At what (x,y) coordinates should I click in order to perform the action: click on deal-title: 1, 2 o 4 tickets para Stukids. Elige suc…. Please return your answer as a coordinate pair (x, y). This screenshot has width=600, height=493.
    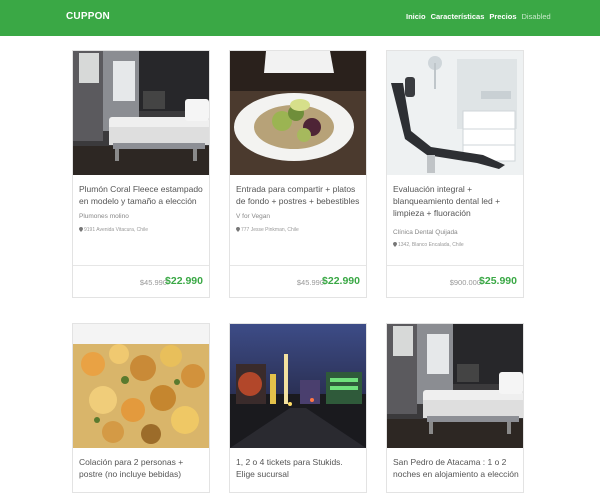
    Looking at the image, I should click on (299, 468).